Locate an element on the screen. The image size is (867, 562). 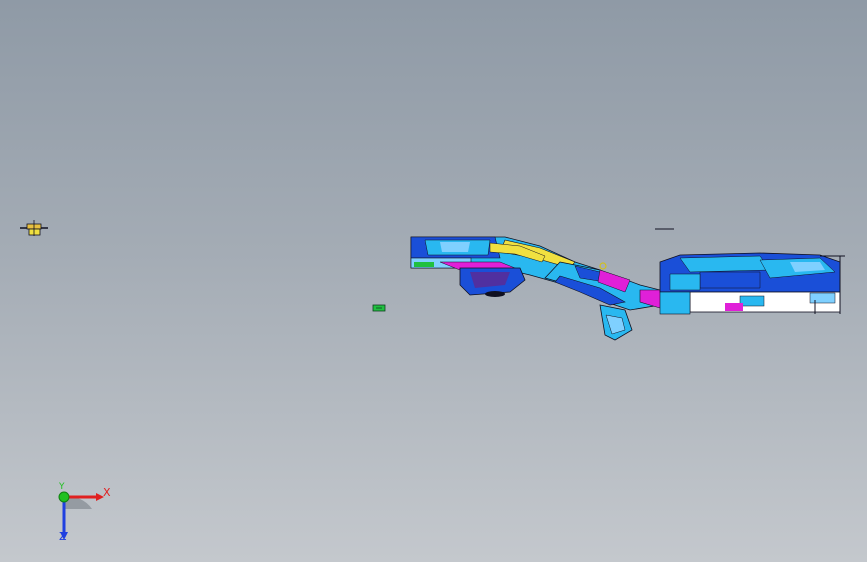
frame-assembly is located at coordinates (627, 288).